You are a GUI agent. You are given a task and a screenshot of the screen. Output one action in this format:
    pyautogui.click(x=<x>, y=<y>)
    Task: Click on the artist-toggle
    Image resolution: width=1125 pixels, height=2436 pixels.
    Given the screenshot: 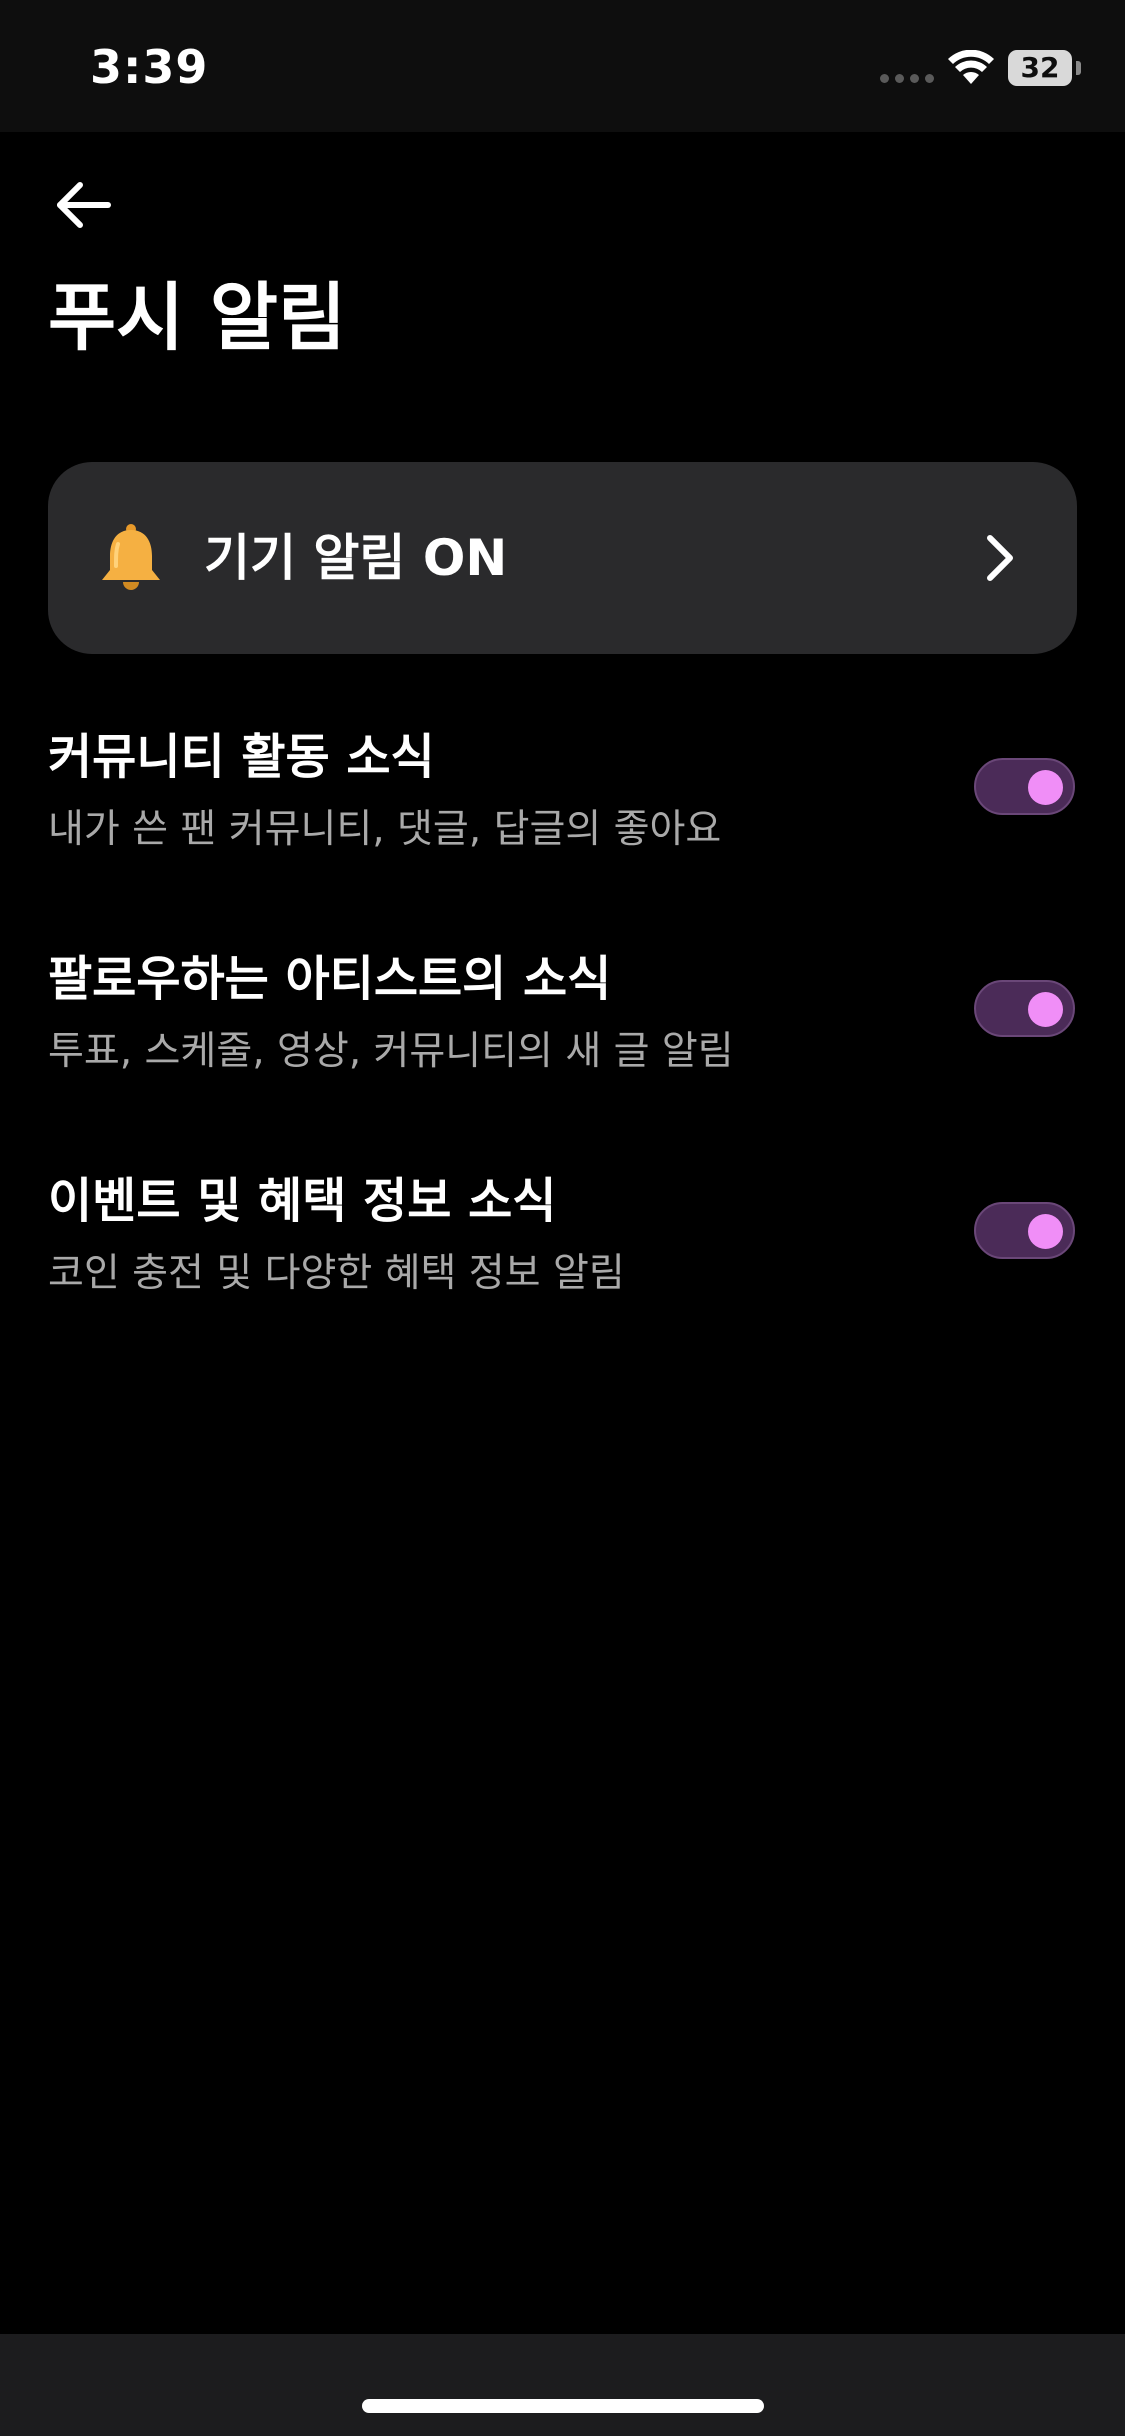 What is the action you would take?
    pyautogui.click(x=1024, y=1008)
    